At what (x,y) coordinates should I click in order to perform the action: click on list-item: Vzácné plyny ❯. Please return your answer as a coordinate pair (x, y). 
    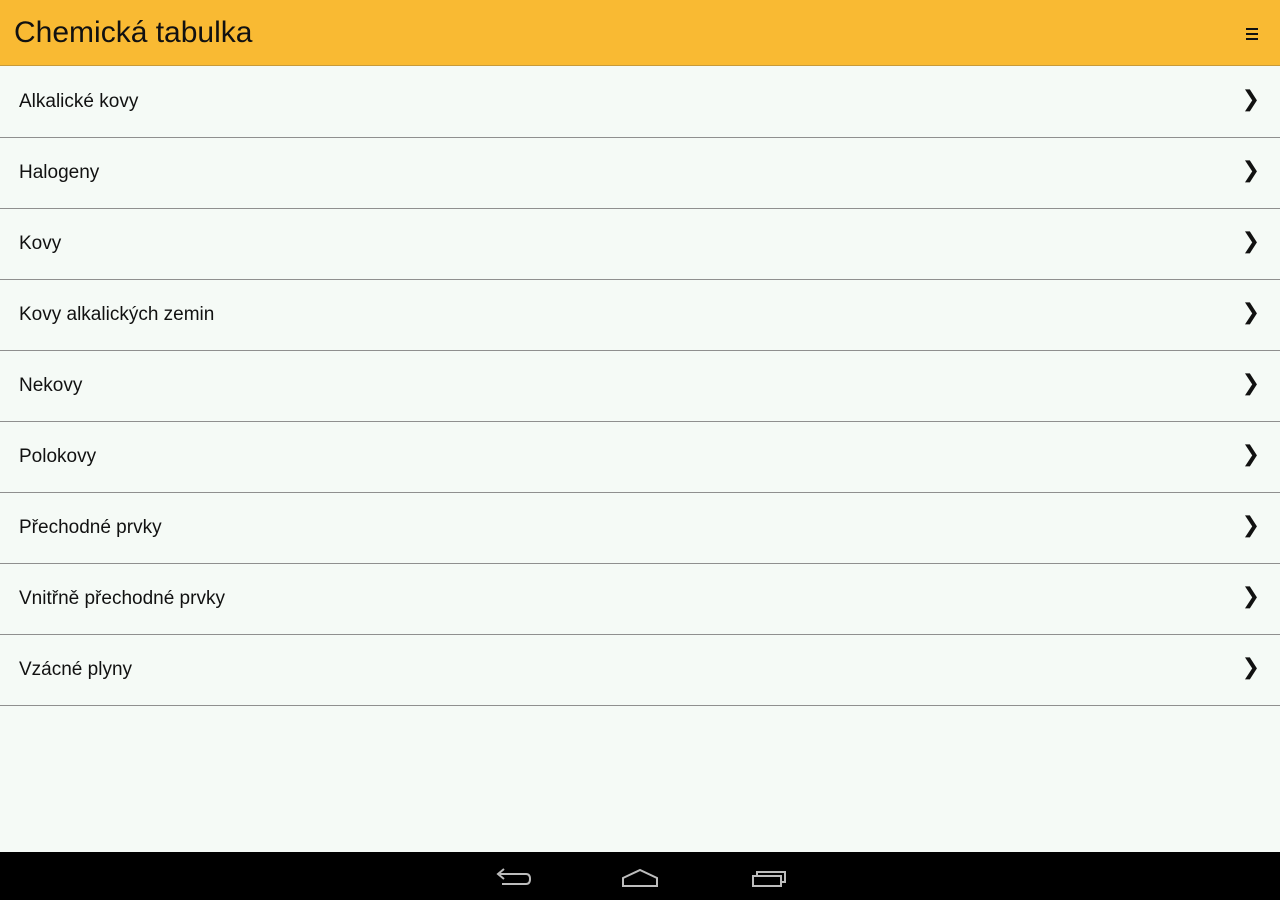
    Looking at the image, I should click on (640, 670).